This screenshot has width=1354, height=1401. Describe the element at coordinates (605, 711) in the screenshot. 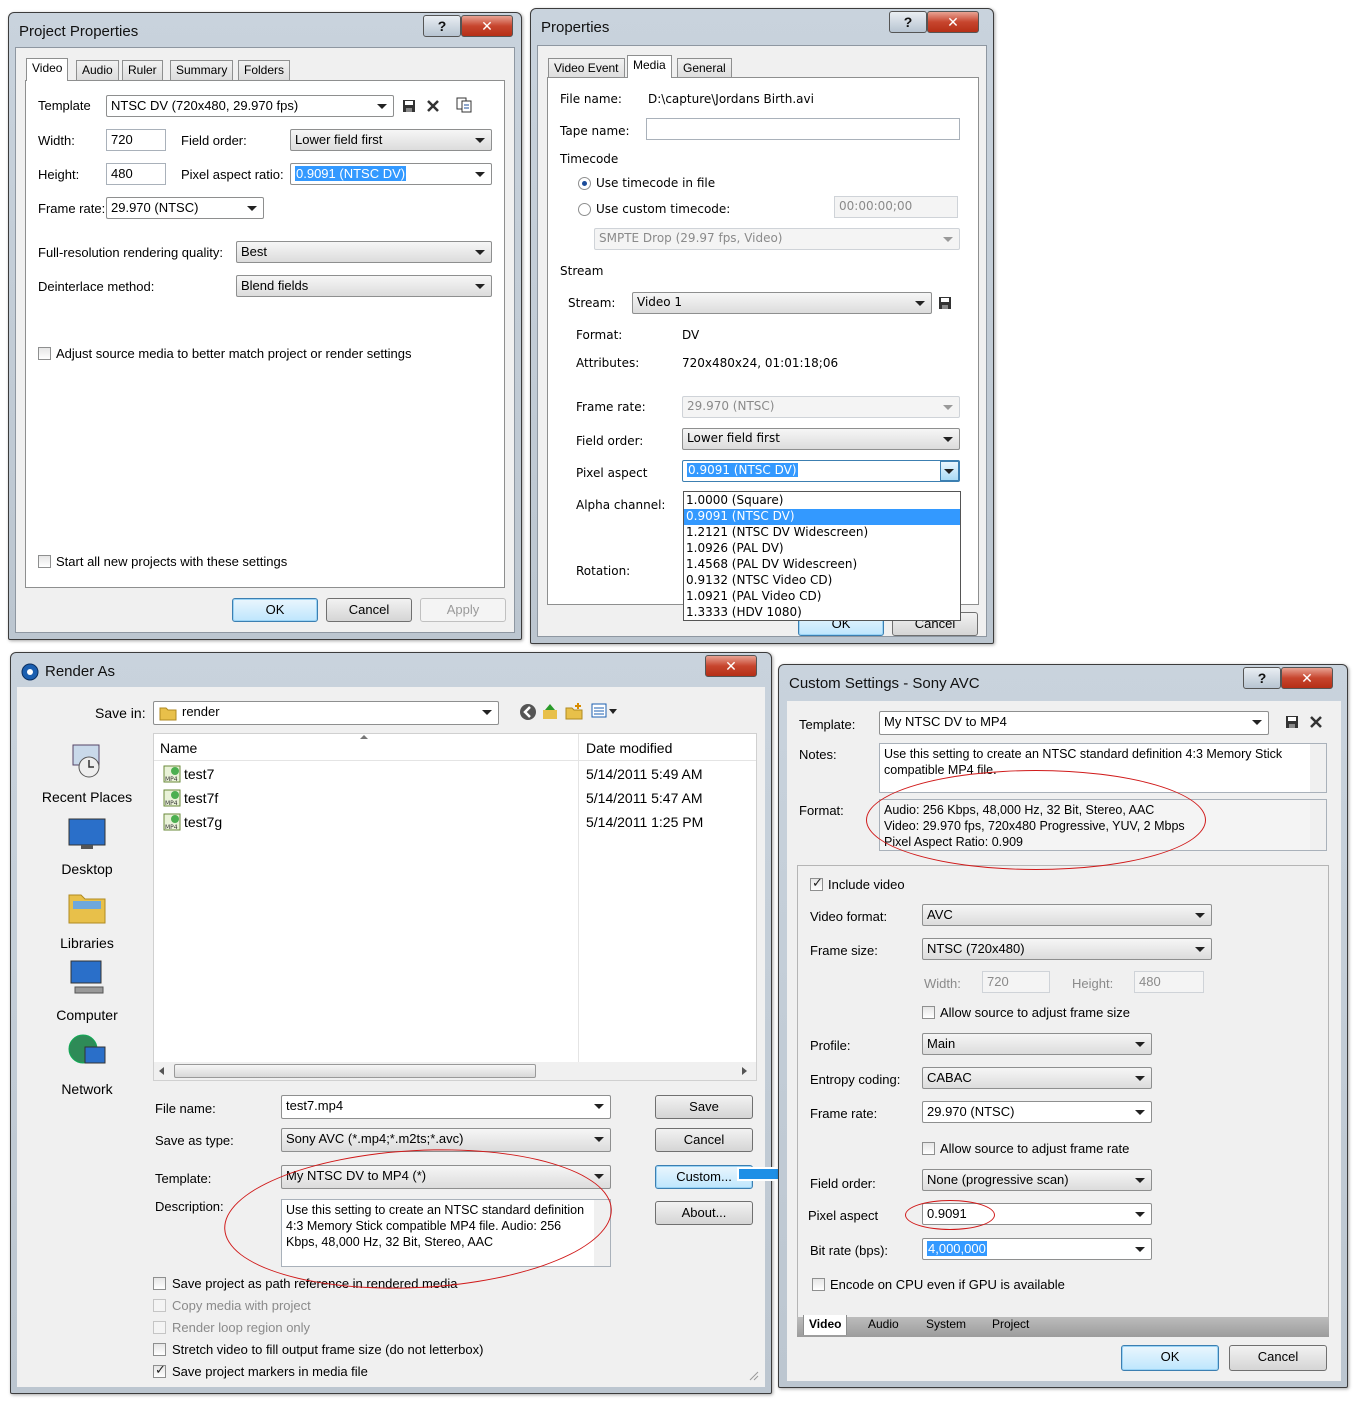

I see `view-menu-icon` at that location.